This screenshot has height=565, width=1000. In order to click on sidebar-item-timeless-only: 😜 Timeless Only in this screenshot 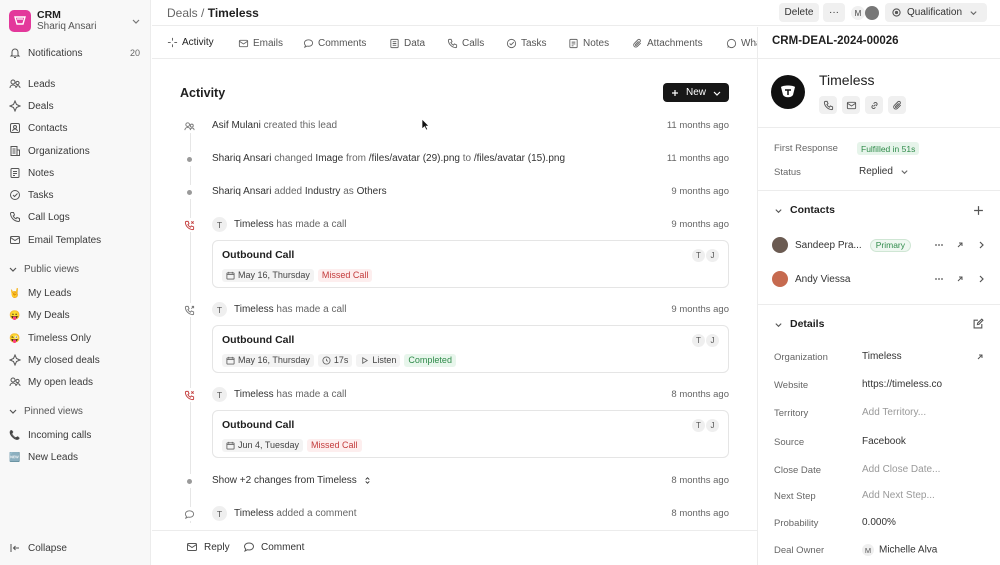, I will do `click(76, 338)`.